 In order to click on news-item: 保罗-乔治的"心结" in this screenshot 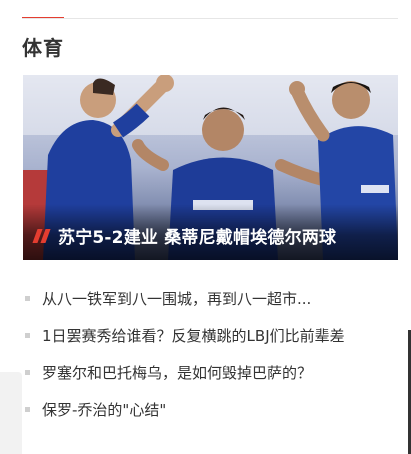, I will do `click(215, 409)`.